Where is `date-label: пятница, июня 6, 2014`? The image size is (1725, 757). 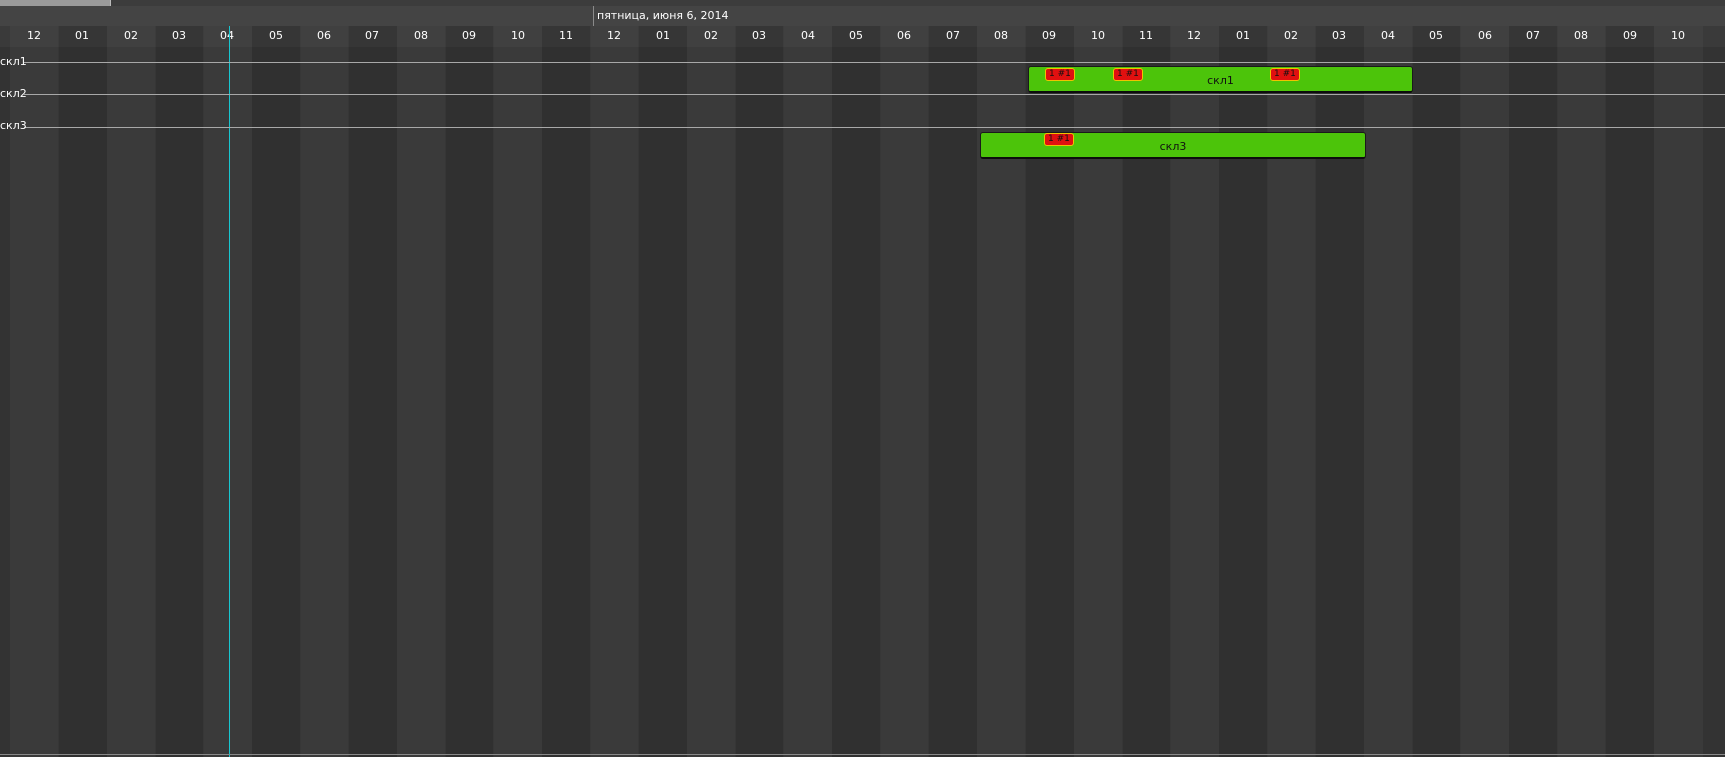
date-label: пятница, июня 6, 2014 is located at coordinates (663, 15).